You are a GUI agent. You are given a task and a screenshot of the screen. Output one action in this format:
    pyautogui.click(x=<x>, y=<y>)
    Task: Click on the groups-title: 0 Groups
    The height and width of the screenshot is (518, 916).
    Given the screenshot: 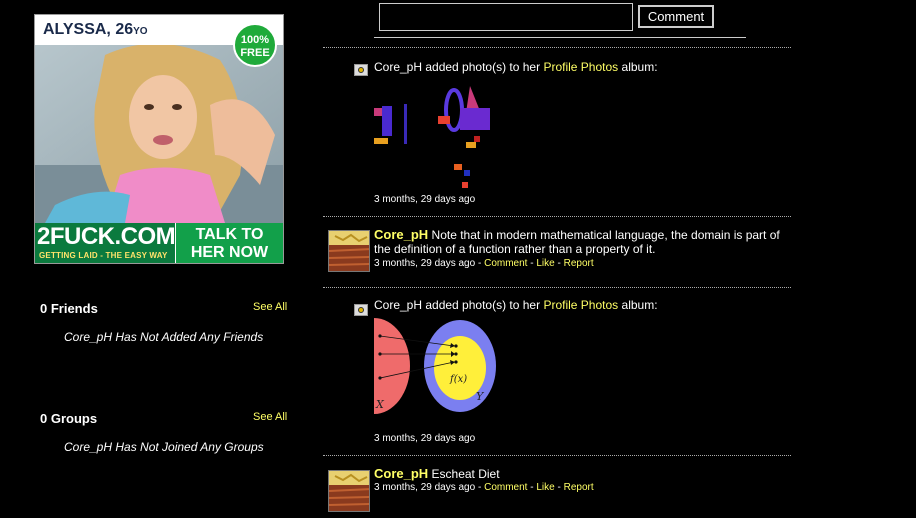 What is the action you would take?
    pyautogui.click(x=69, y=418)
    